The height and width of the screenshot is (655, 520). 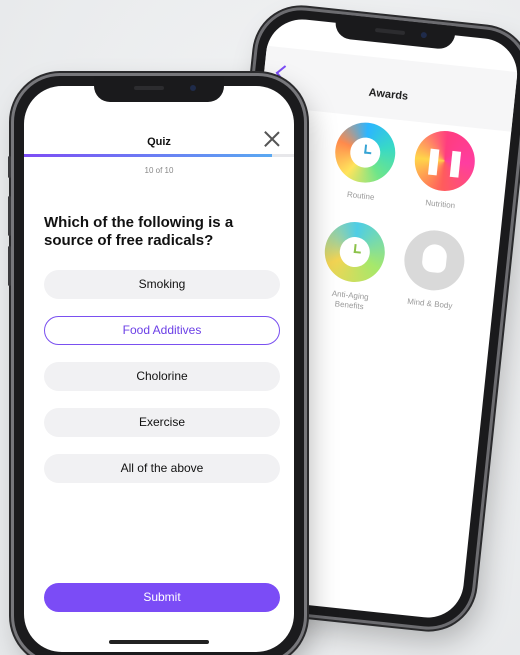 I want to click on head-icon, so click(x=434, y=258).